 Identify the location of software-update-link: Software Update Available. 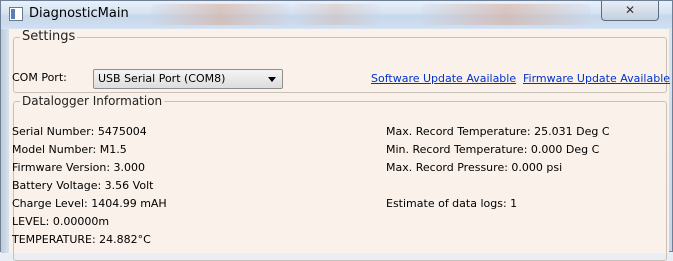
(443, 78).